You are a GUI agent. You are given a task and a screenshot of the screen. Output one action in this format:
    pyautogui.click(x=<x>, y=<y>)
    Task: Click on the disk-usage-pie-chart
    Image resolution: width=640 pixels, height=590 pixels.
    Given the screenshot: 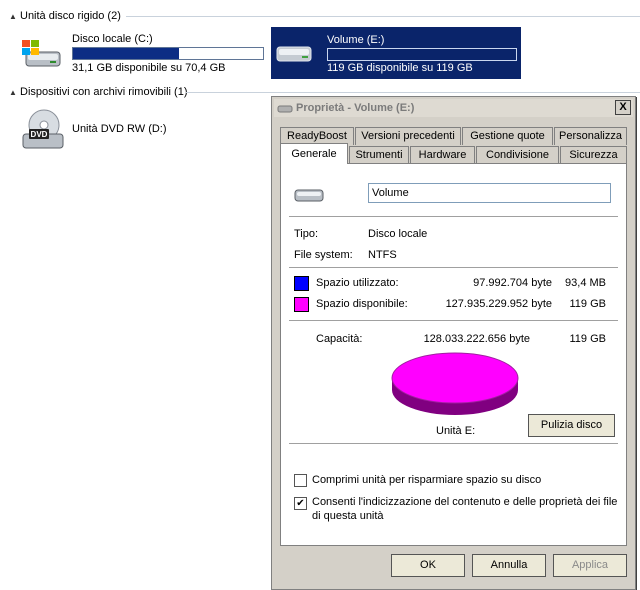 What is the action you would take?
    pyautogui.click(x=455, y=383)
    